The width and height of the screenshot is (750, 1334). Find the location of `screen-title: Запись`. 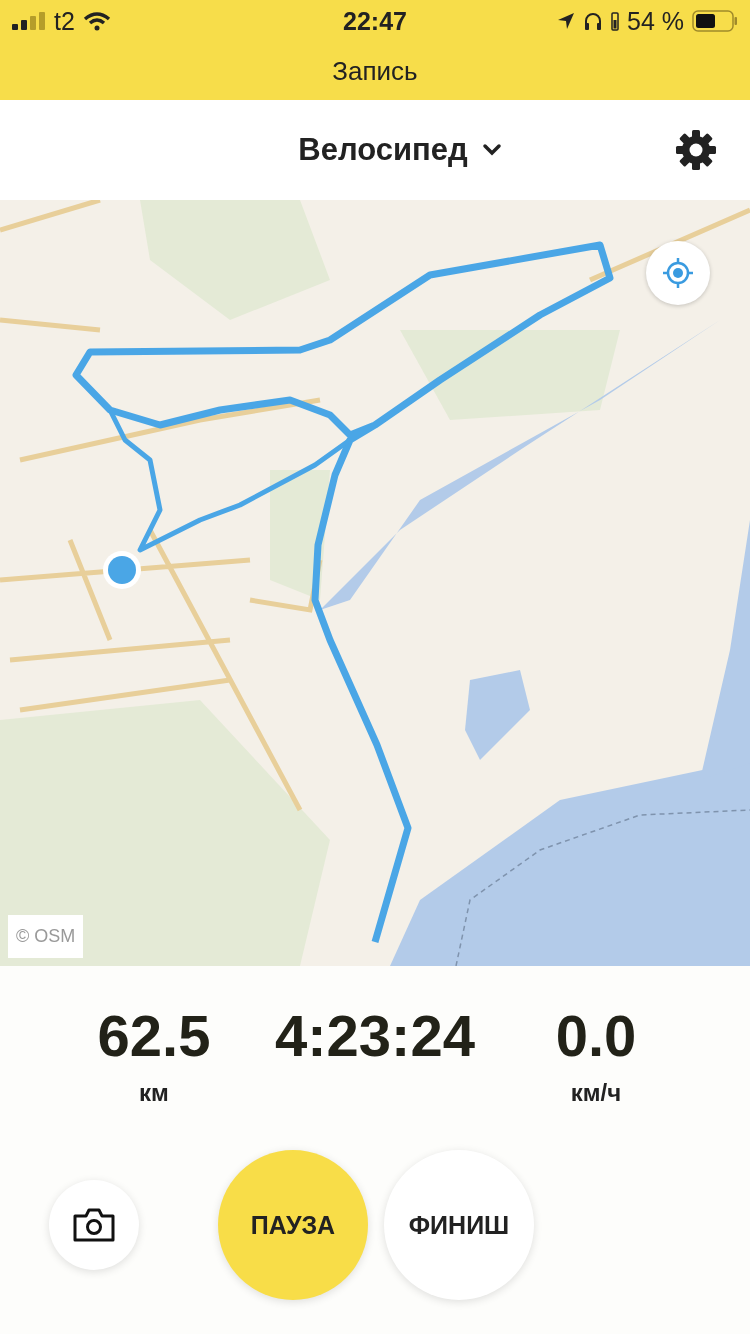

screen-title: Запись is located at coordinates (375, 71).